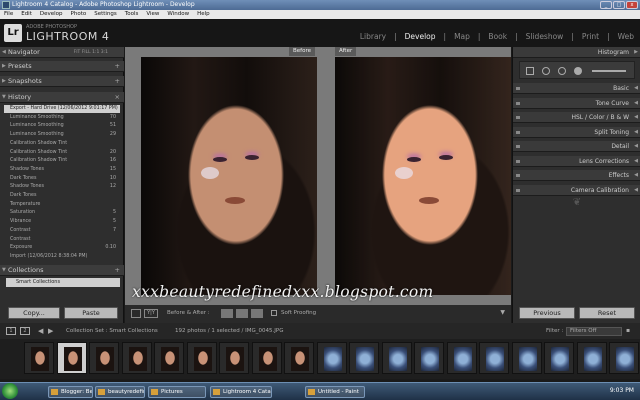  I want to click on reset-button: Reset, so click(607, 313).